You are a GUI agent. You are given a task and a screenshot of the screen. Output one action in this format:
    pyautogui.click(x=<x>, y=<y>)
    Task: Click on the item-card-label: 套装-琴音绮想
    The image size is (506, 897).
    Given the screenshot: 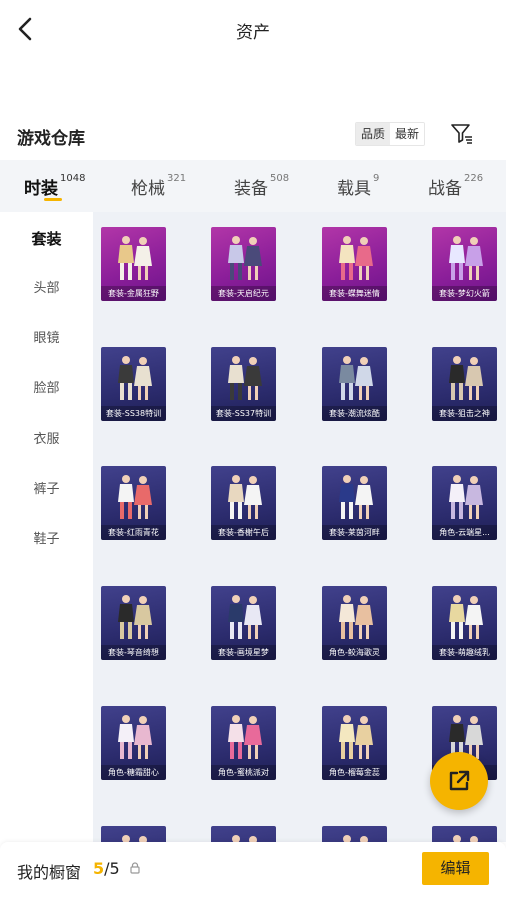 What is the action you would take?
    pyautogui.click(x=133, y=652)
    